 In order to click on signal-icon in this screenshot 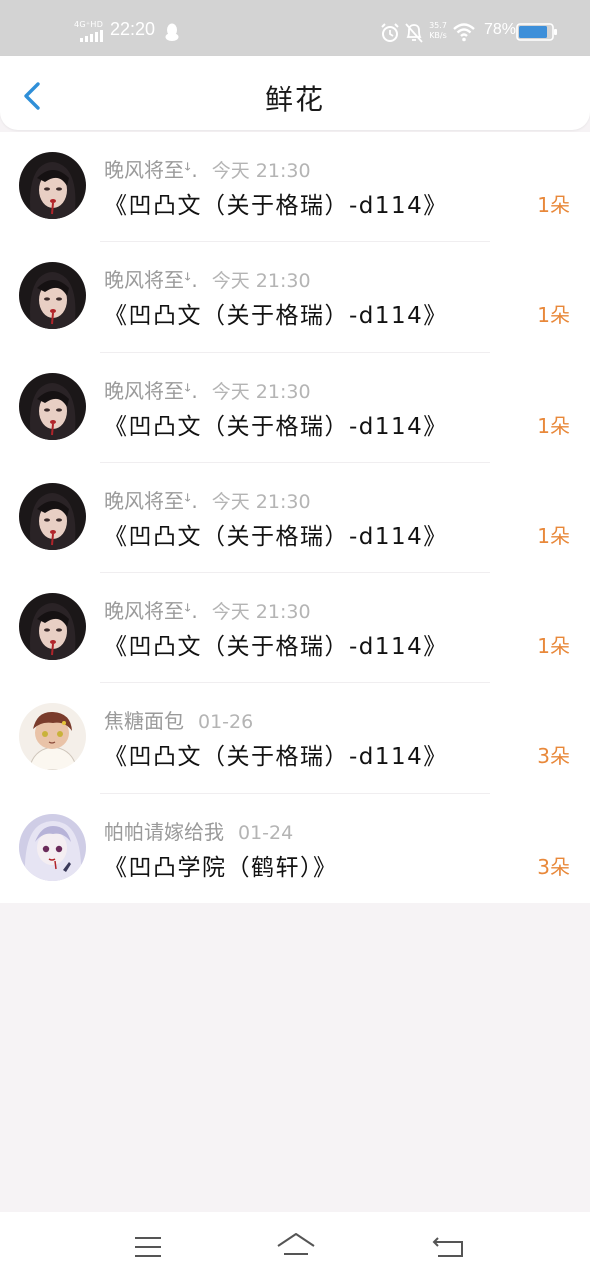, I will do `click(91, 36)`.